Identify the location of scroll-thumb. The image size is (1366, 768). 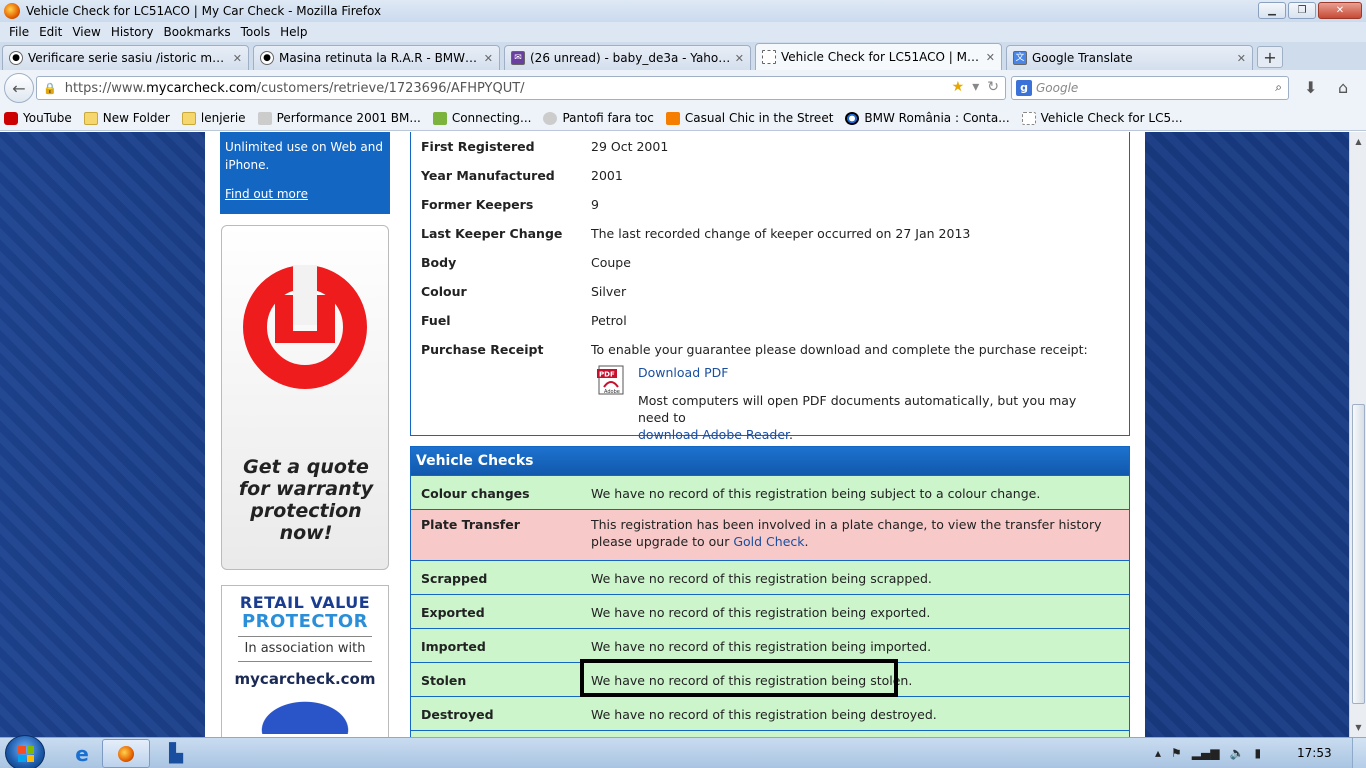
(1358, 554).